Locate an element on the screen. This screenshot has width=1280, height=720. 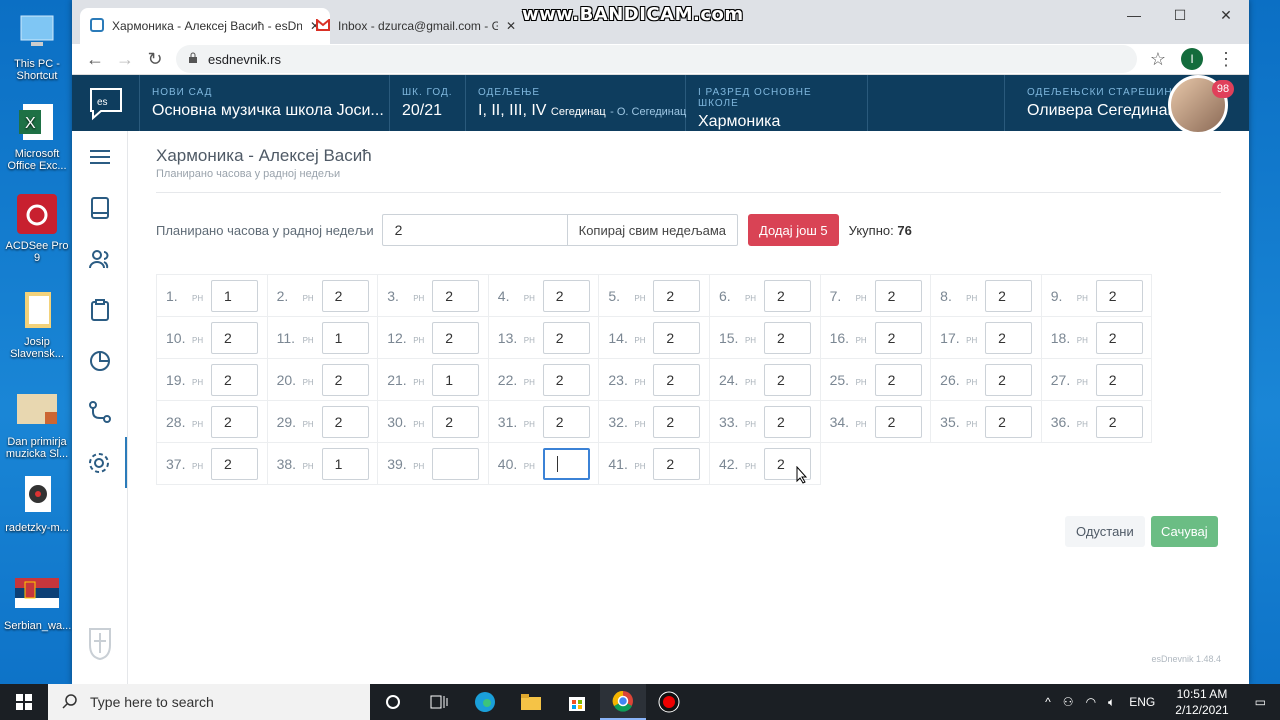
desktop-icon-acdsee: ACDSee Pro 9 is located at coordinates (37, 228).